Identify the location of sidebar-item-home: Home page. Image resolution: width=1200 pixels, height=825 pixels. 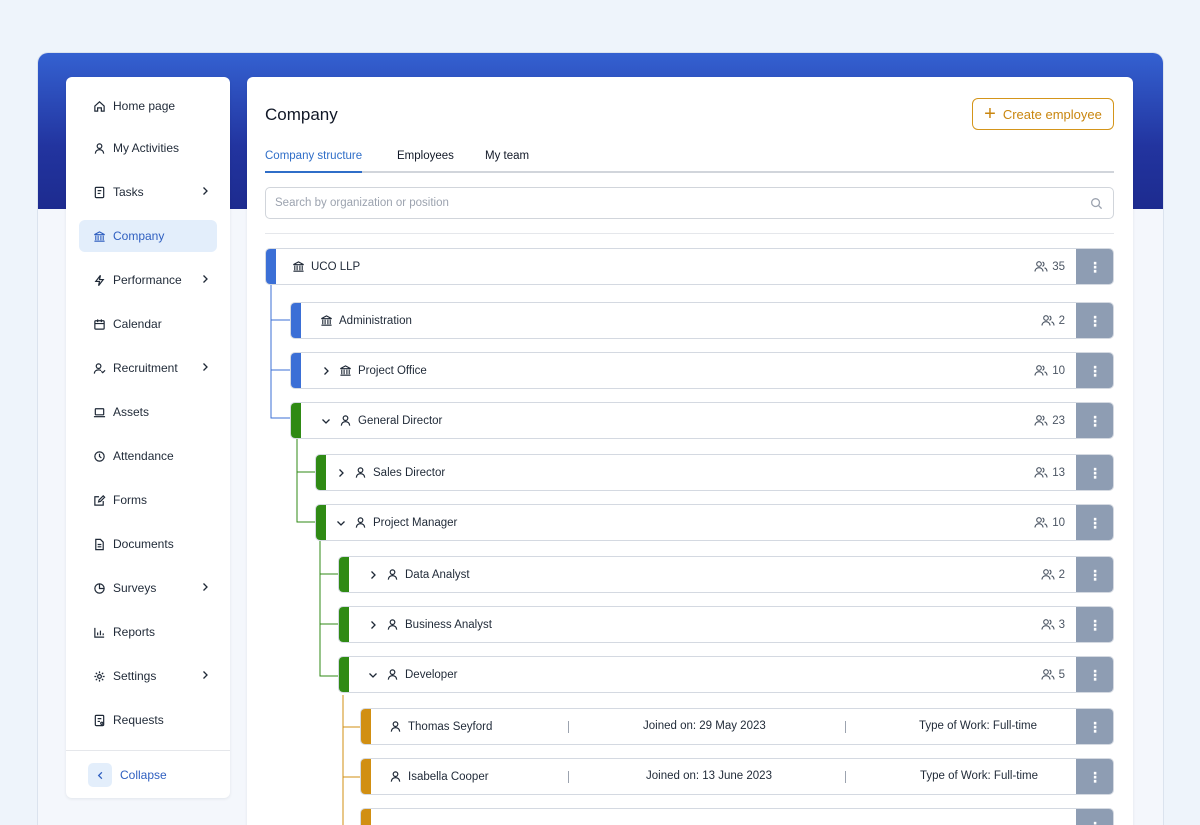
(148, 106).